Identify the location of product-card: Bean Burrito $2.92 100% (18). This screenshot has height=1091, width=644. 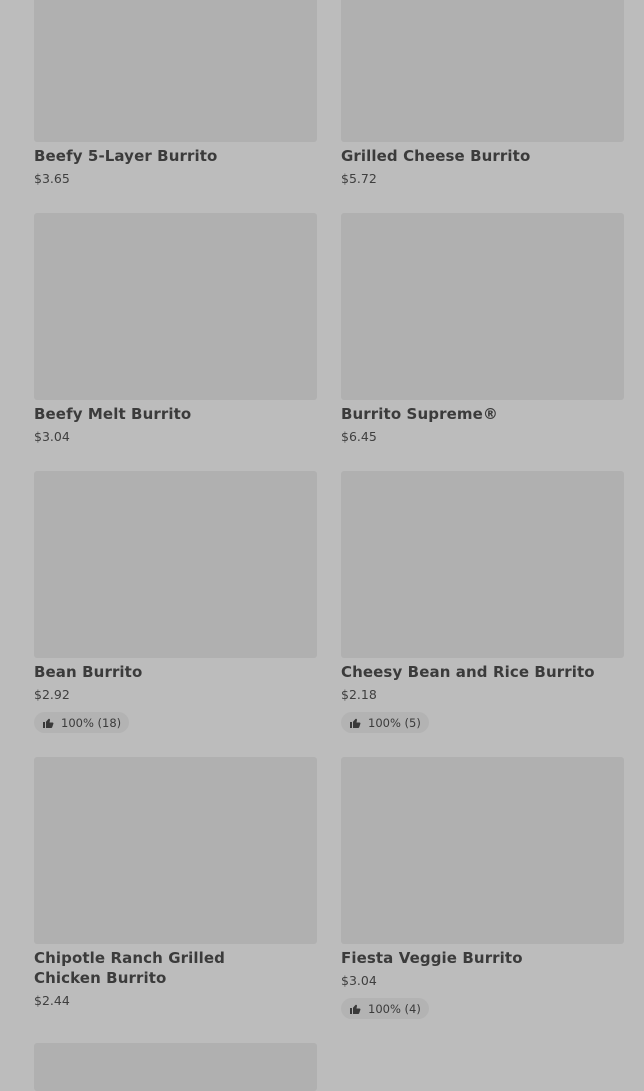
(175, 602).